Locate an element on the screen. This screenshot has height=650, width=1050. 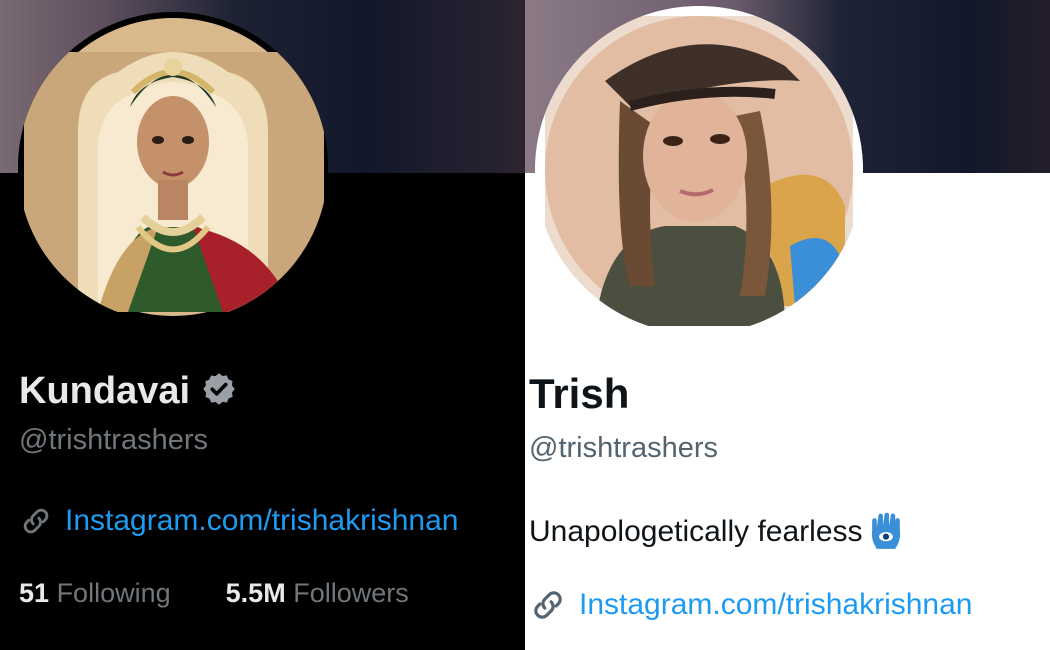
verified-badge-icon is located at coordinates (219, 389).